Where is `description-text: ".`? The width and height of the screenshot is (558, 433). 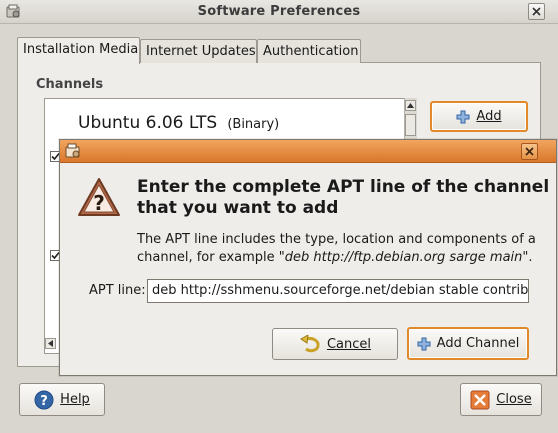
description-text: ". is located at coordinates (527, 257).